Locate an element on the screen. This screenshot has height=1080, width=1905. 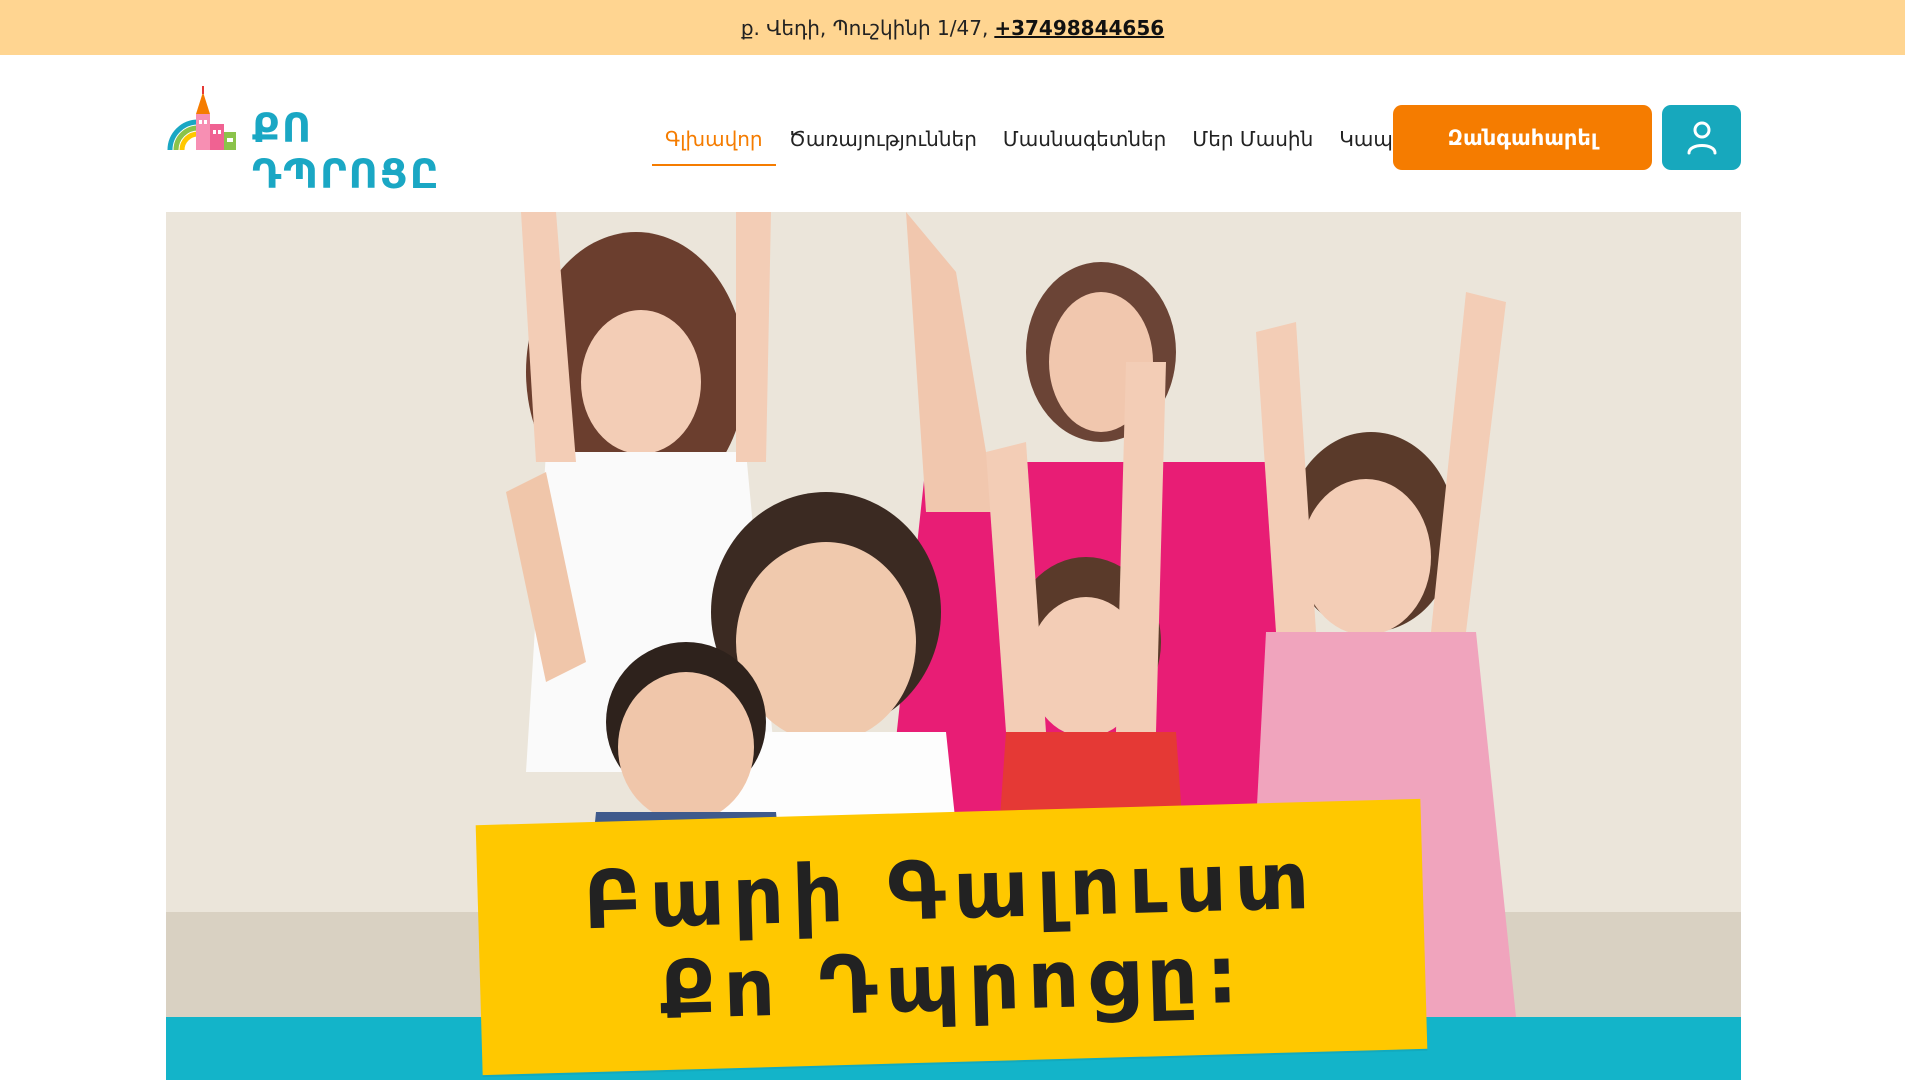
phone-link: +37498844656 is located at coordinates (1079, 28).